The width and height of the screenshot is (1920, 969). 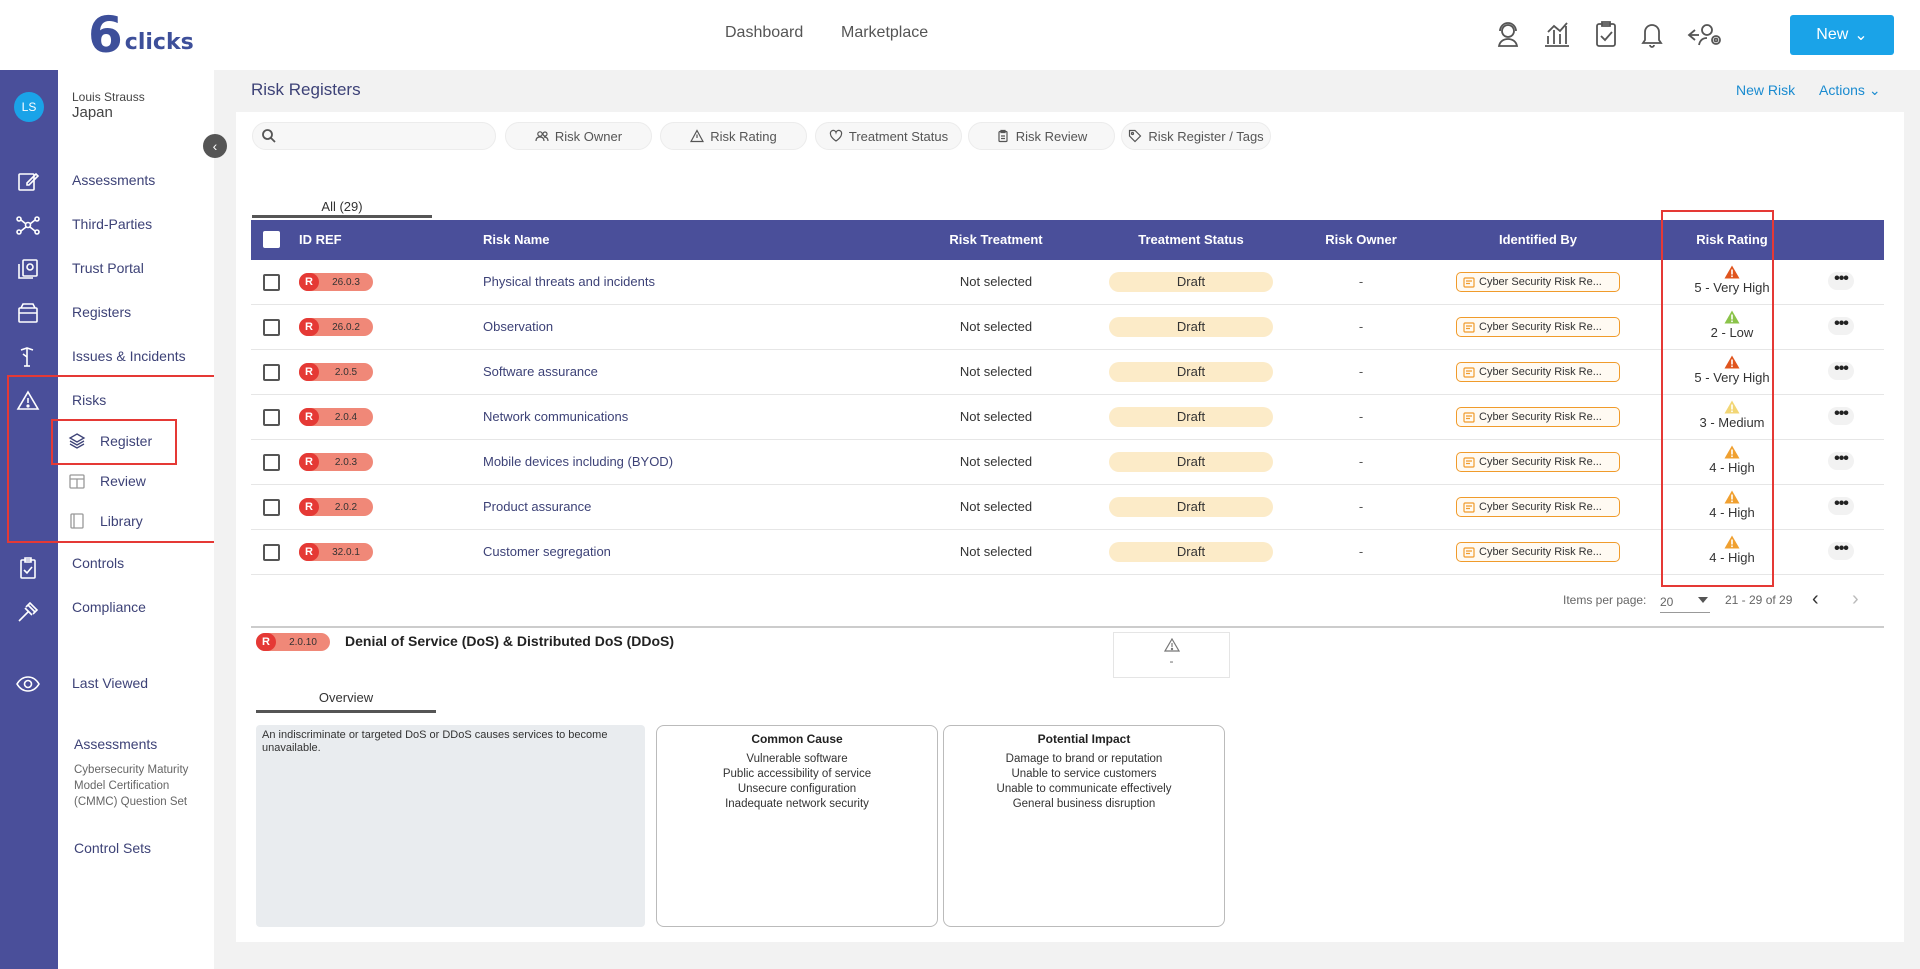 What do you see at coordinates (346, 417) in the screenshot?
I see `id-ref: 2.0.4` at bounding box center [346, 417].